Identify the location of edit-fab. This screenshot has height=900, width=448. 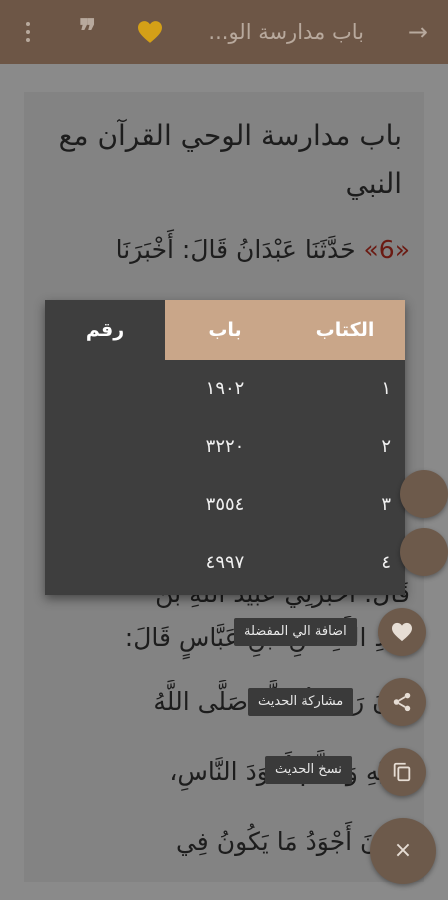
(424, 552).